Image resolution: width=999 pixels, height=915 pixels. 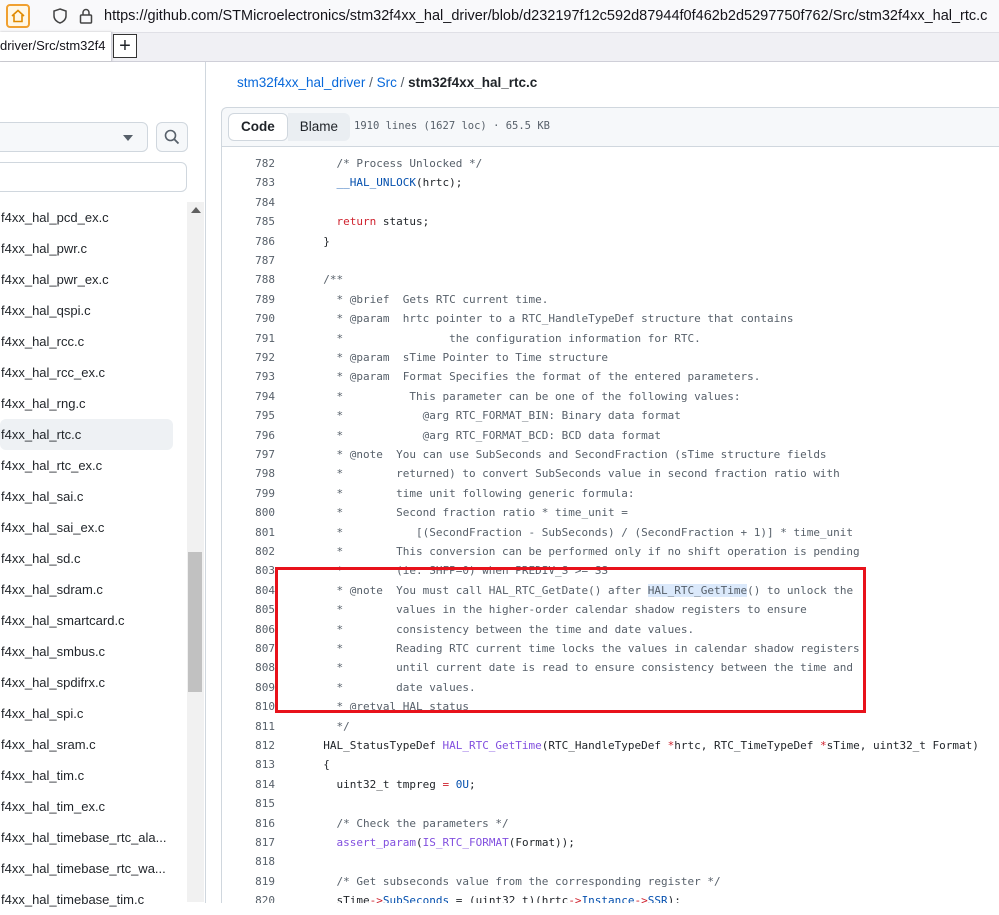 What do you see at coordinates (248, 241) in the screenshot?
I see `line-number: 786` at bounding box center [248, 241].